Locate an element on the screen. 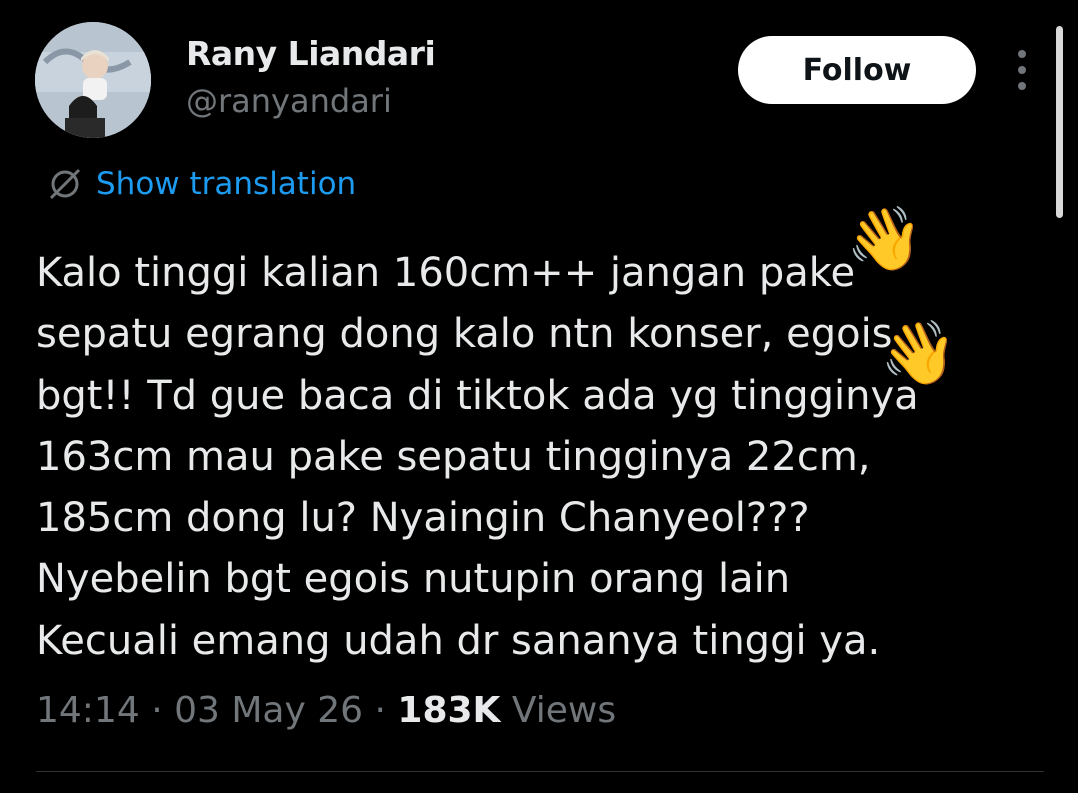 The width and height of the screenshot is (1078, 793). more-vertical-icon is located at coordinates (1022, 70).